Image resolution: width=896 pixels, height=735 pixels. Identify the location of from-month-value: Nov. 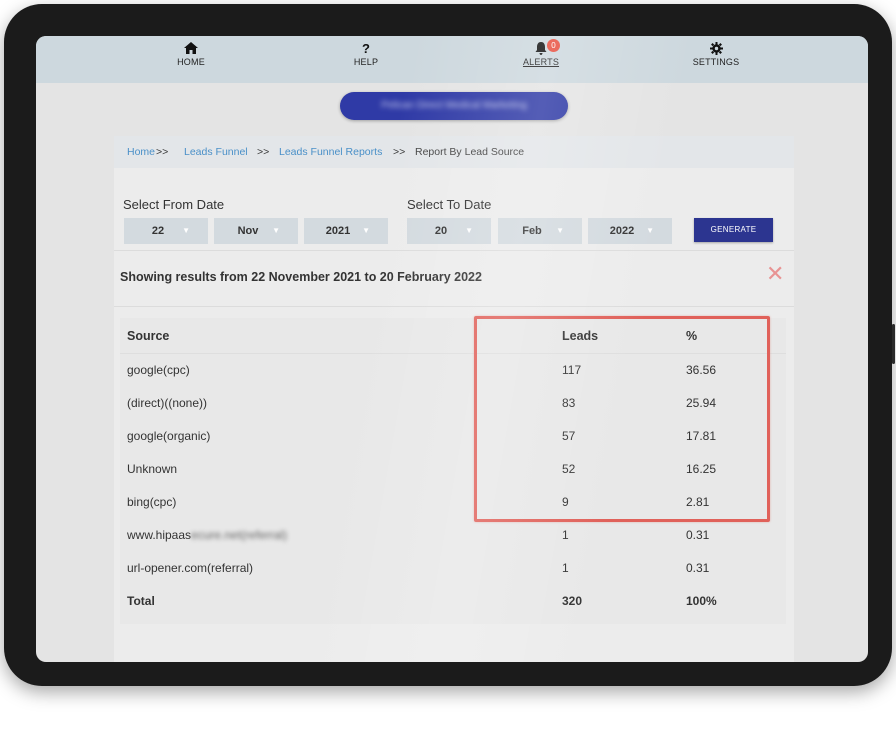
(248, 231).